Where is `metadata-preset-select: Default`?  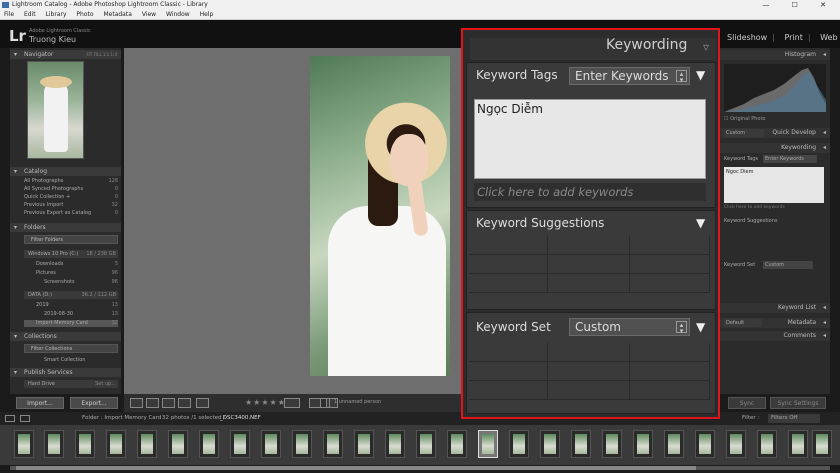 metadata-preset-select: Default is located at coordinates (743, 323).